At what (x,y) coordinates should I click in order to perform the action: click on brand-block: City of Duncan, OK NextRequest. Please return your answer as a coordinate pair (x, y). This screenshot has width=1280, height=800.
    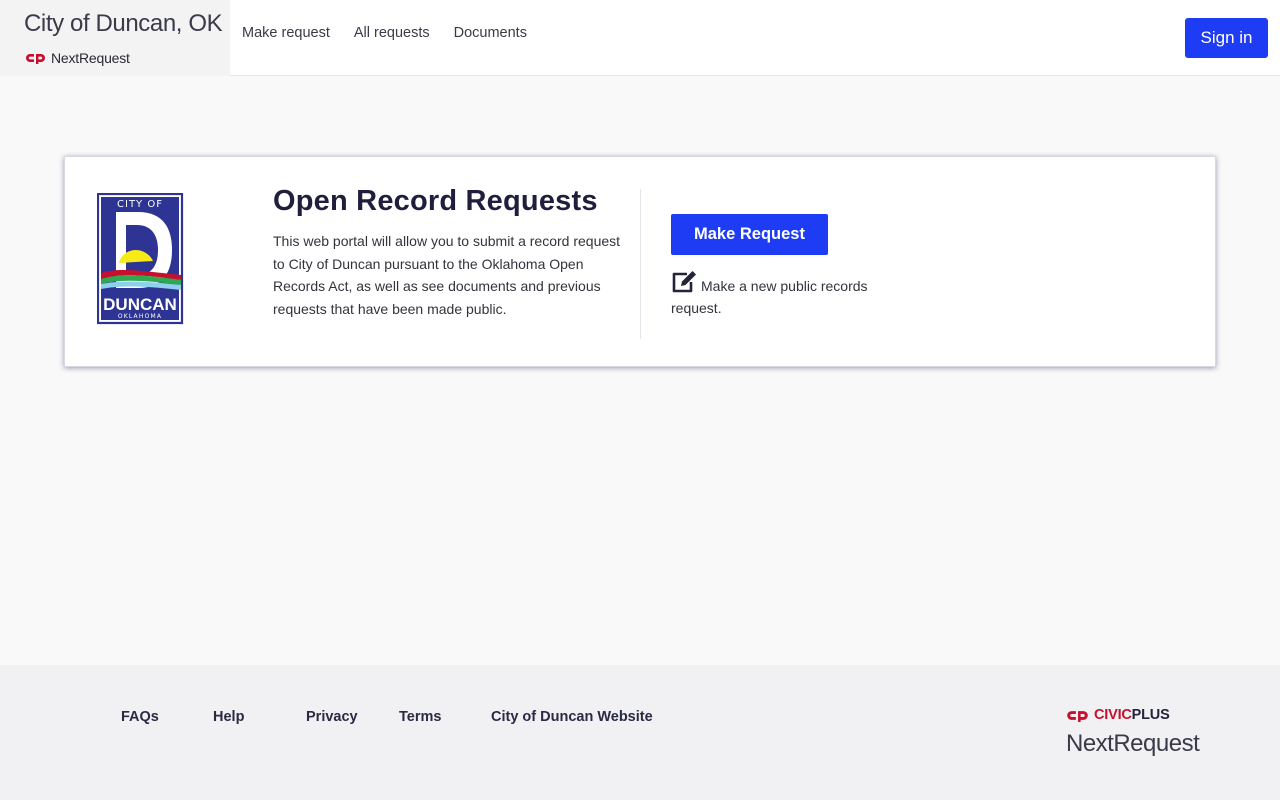
    Looking at the image, I should click on (115, 38).